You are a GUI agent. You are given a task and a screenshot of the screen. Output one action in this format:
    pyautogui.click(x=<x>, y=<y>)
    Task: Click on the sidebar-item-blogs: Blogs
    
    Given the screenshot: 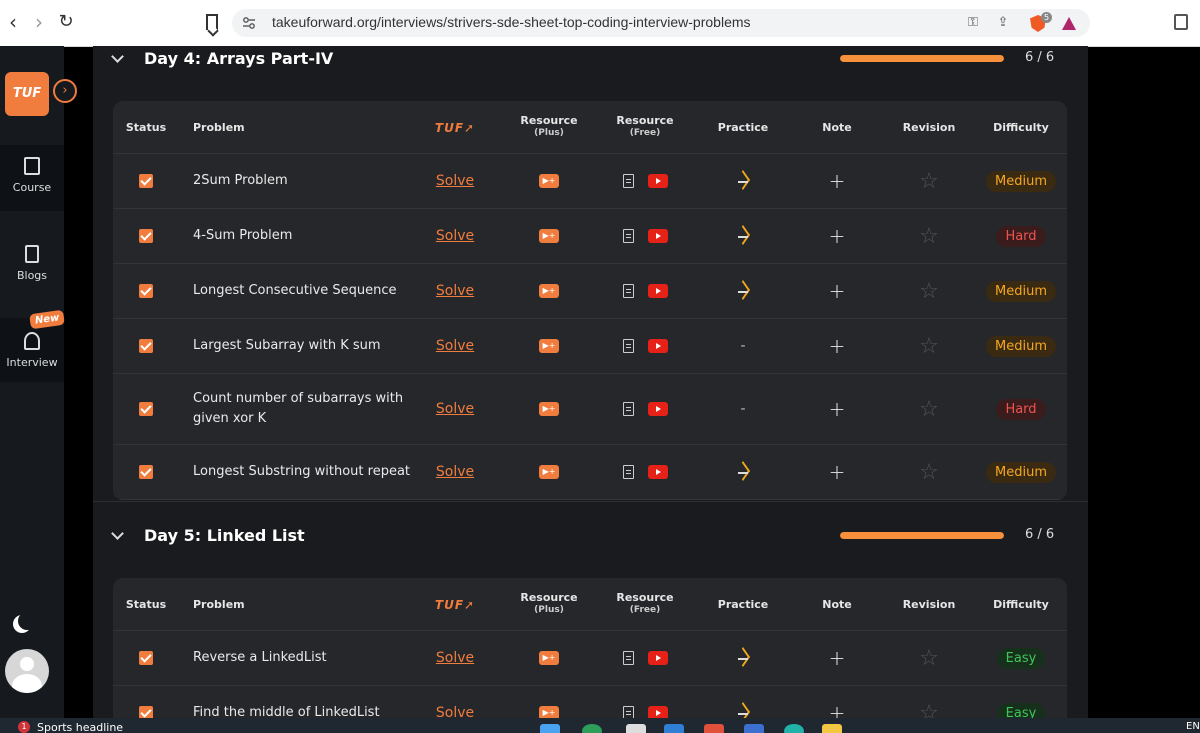 What is the action you would take?
    pyautogui.click(x=32, y=263)
    